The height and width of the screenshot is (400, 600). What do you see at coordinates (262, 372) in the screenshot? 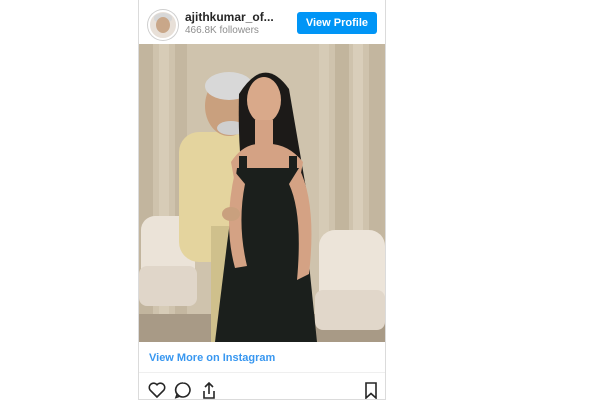
I see `divider` at bounding box center [262, 372].